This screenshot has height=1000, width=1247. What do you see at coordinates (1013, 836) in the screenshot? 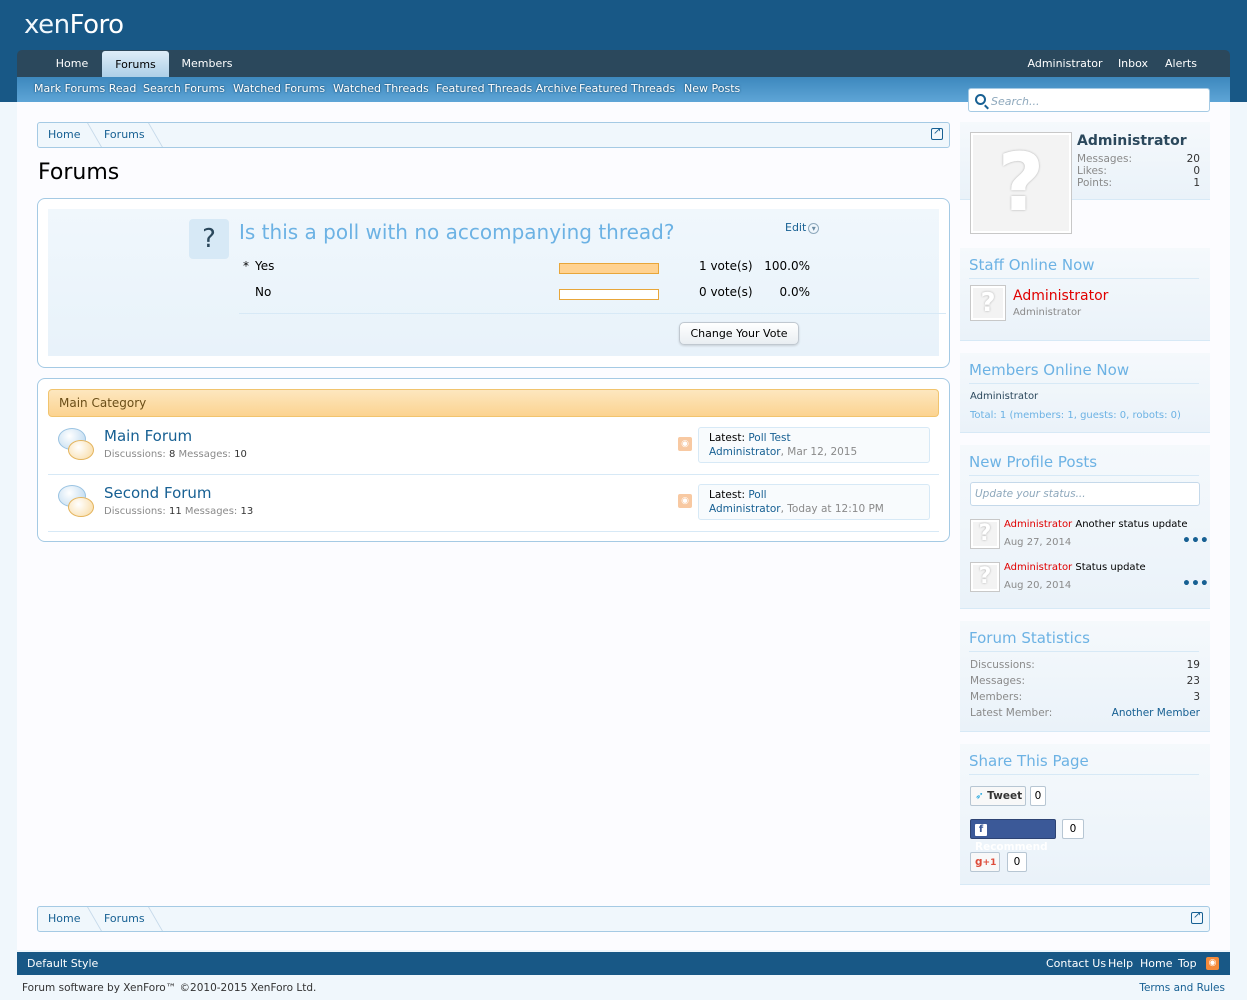
I see `facebook-recommend-button: f Recommend` at bounding box center [1013, 836].